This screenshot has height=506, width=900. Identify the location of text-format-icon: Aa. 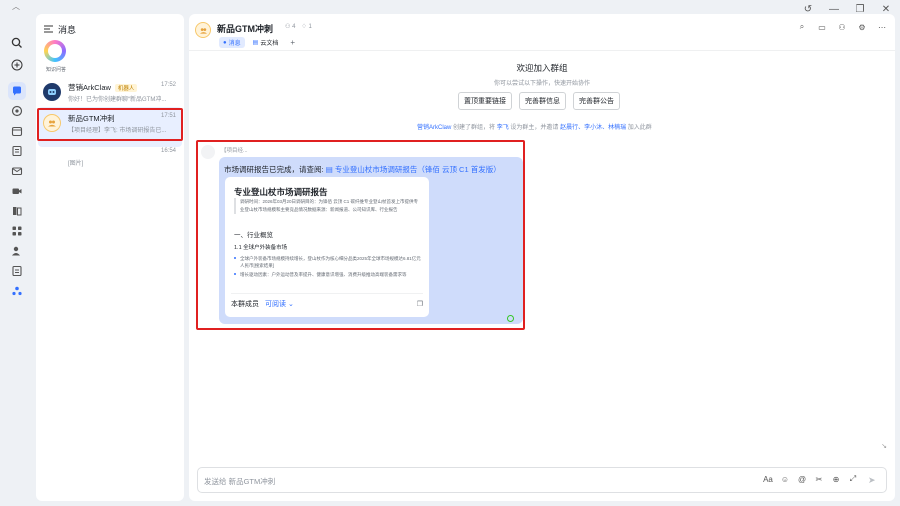
(768, 479).